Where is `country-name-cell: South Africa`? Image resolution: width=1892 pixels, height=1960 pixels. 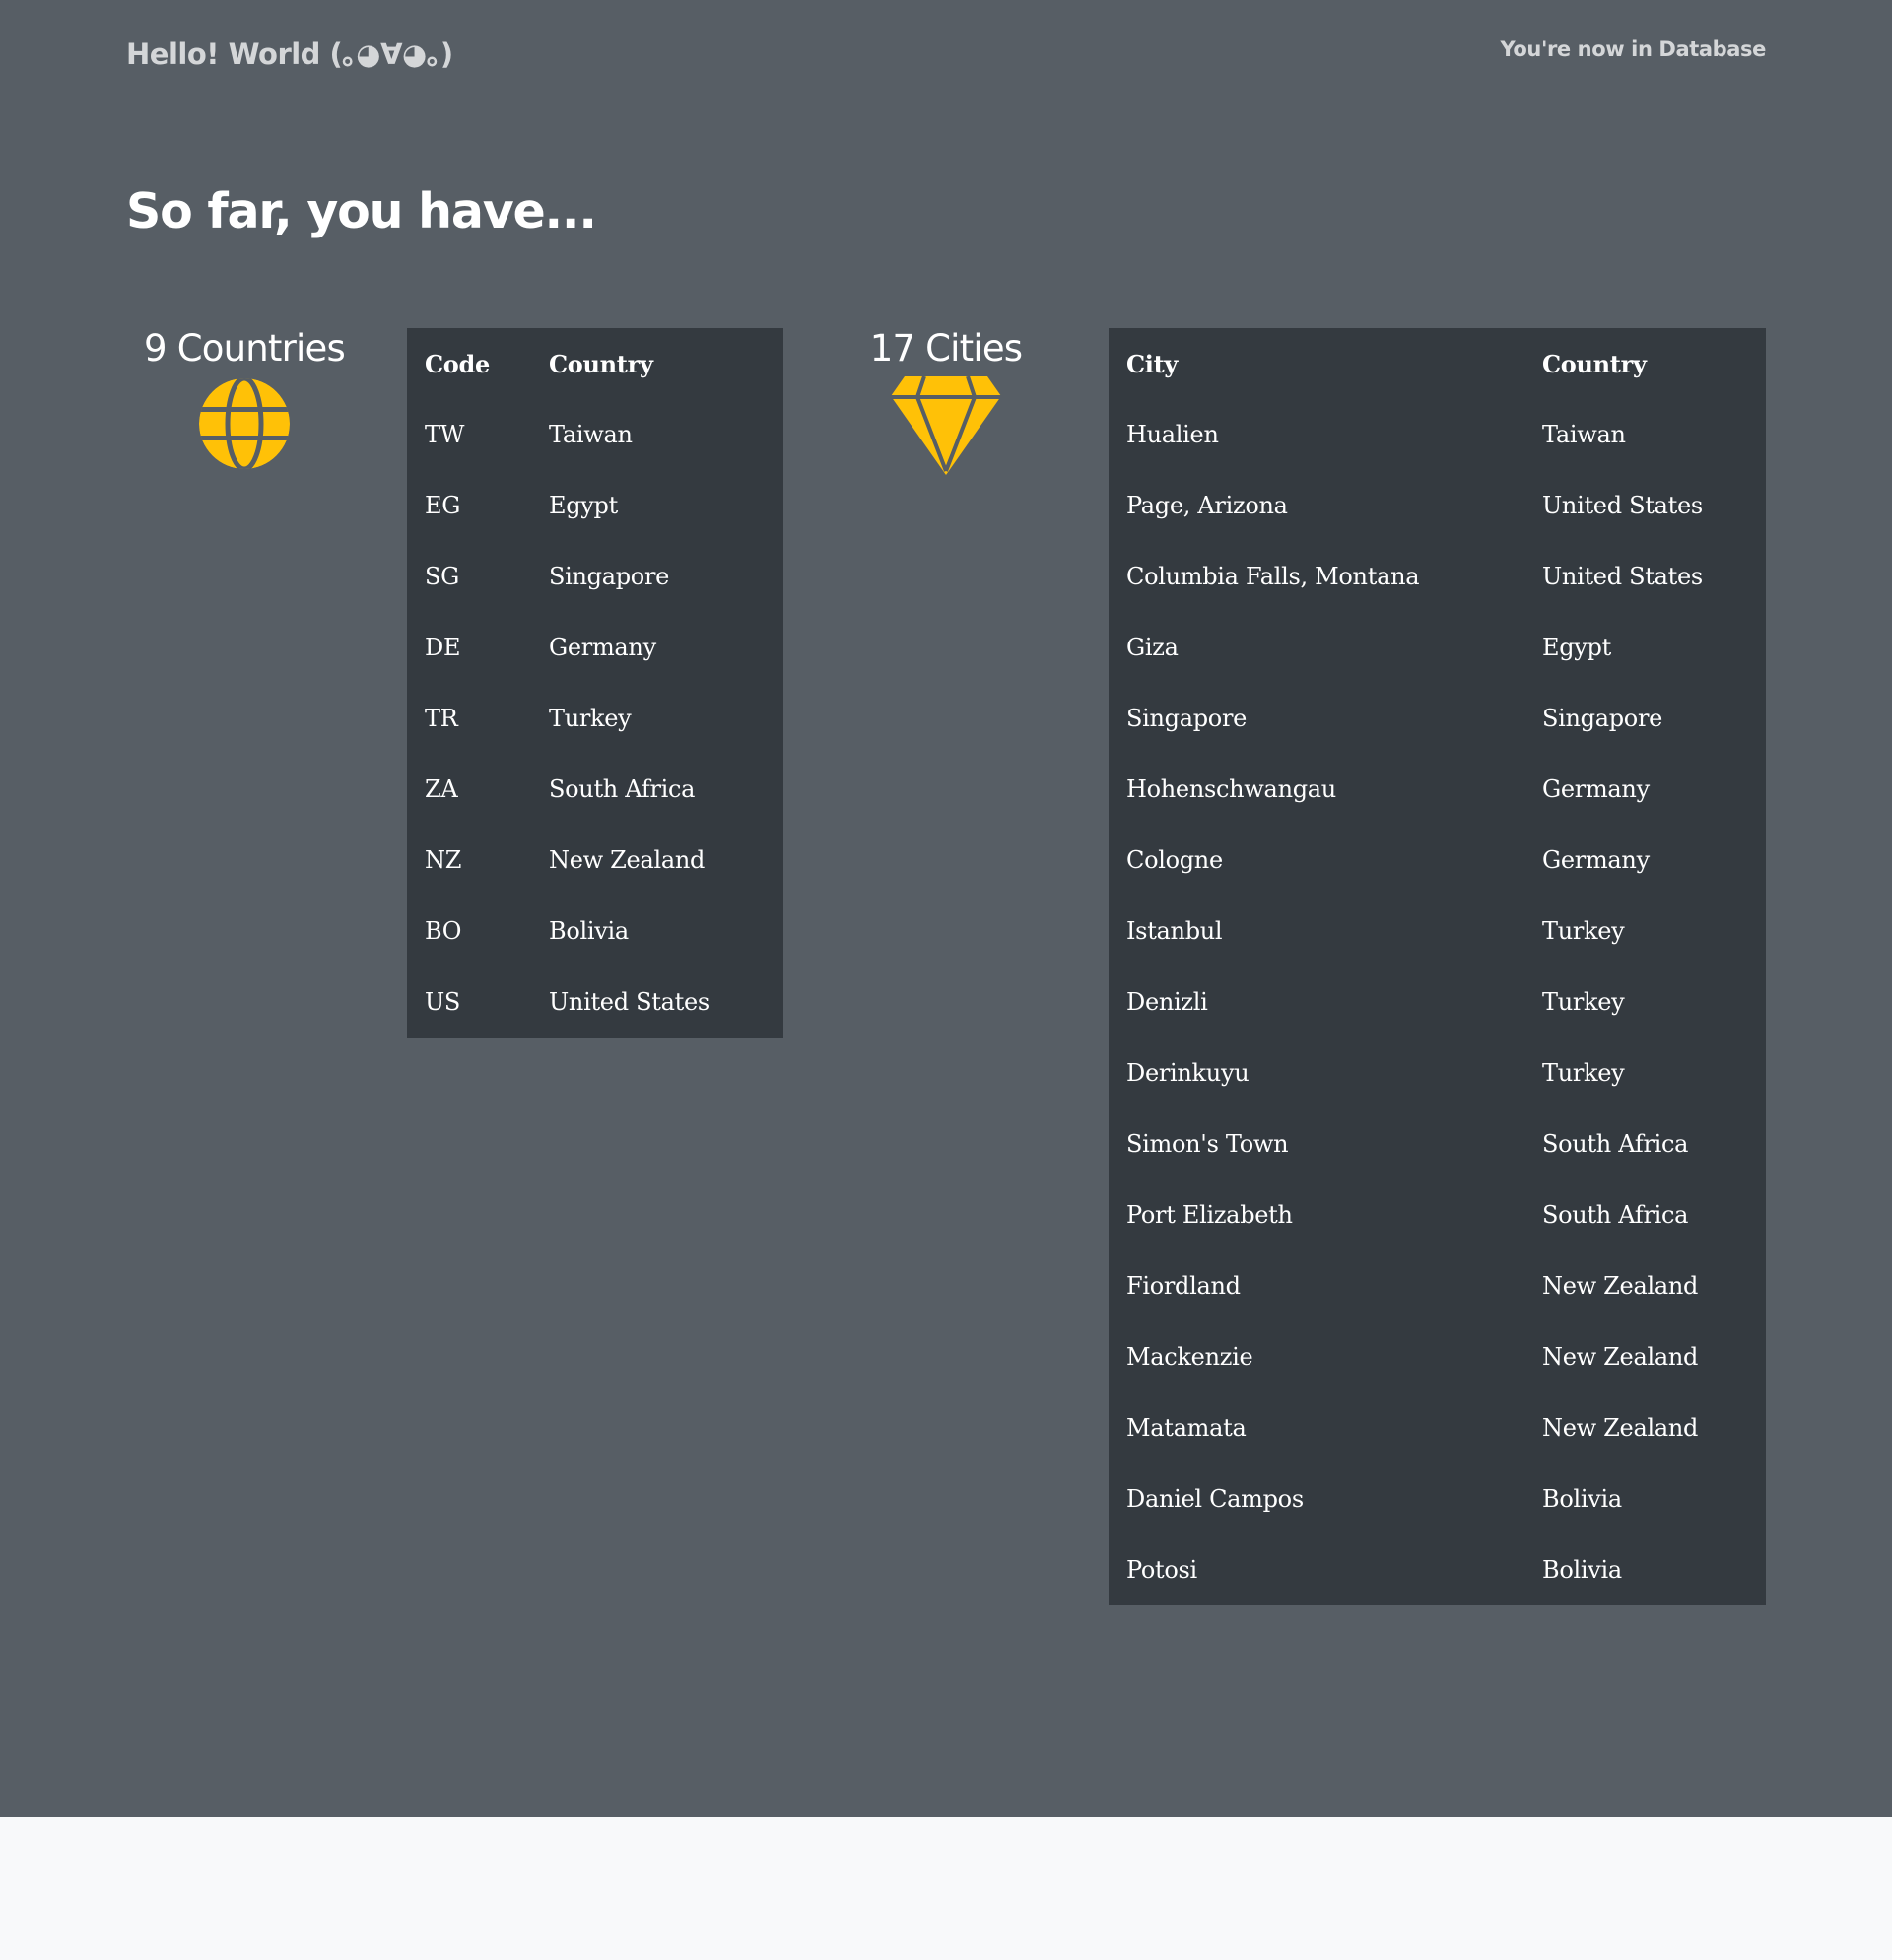
country-name-cell: South Africa is located at coordinates (622, 790).